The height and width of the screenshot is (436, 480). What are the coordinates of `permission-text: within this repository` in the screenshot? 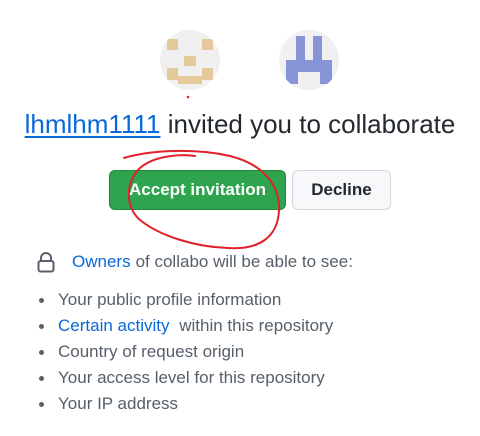 It's located at (256, 325).